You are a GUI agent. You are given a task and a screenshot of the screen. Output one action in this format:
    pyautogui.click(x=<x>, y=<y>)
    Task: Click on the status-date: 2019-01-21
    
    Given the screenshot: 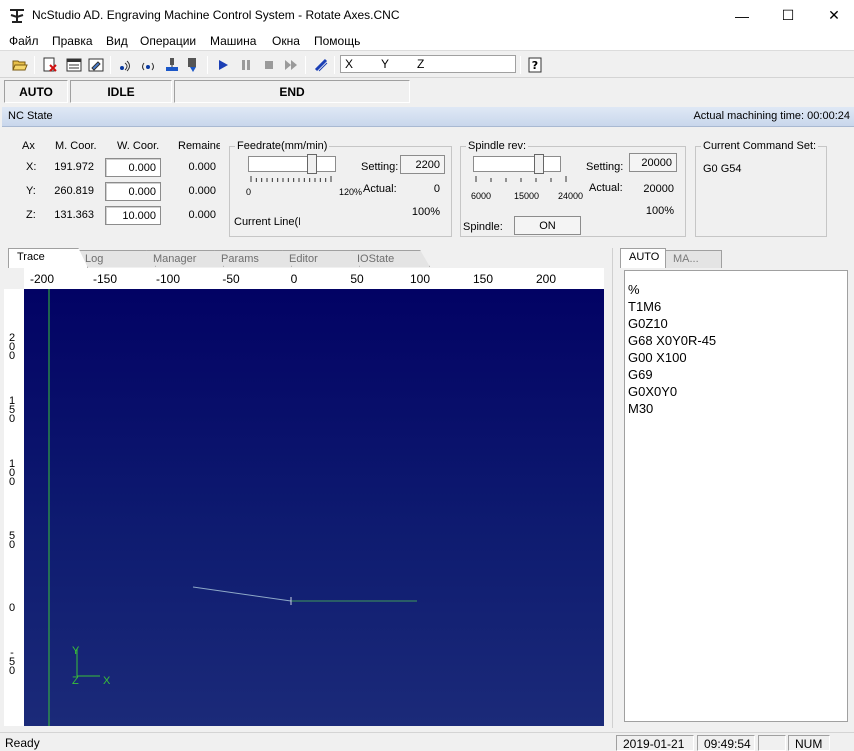 What is the action you would take?
    pyautogui.click(x=655, y=743)
    